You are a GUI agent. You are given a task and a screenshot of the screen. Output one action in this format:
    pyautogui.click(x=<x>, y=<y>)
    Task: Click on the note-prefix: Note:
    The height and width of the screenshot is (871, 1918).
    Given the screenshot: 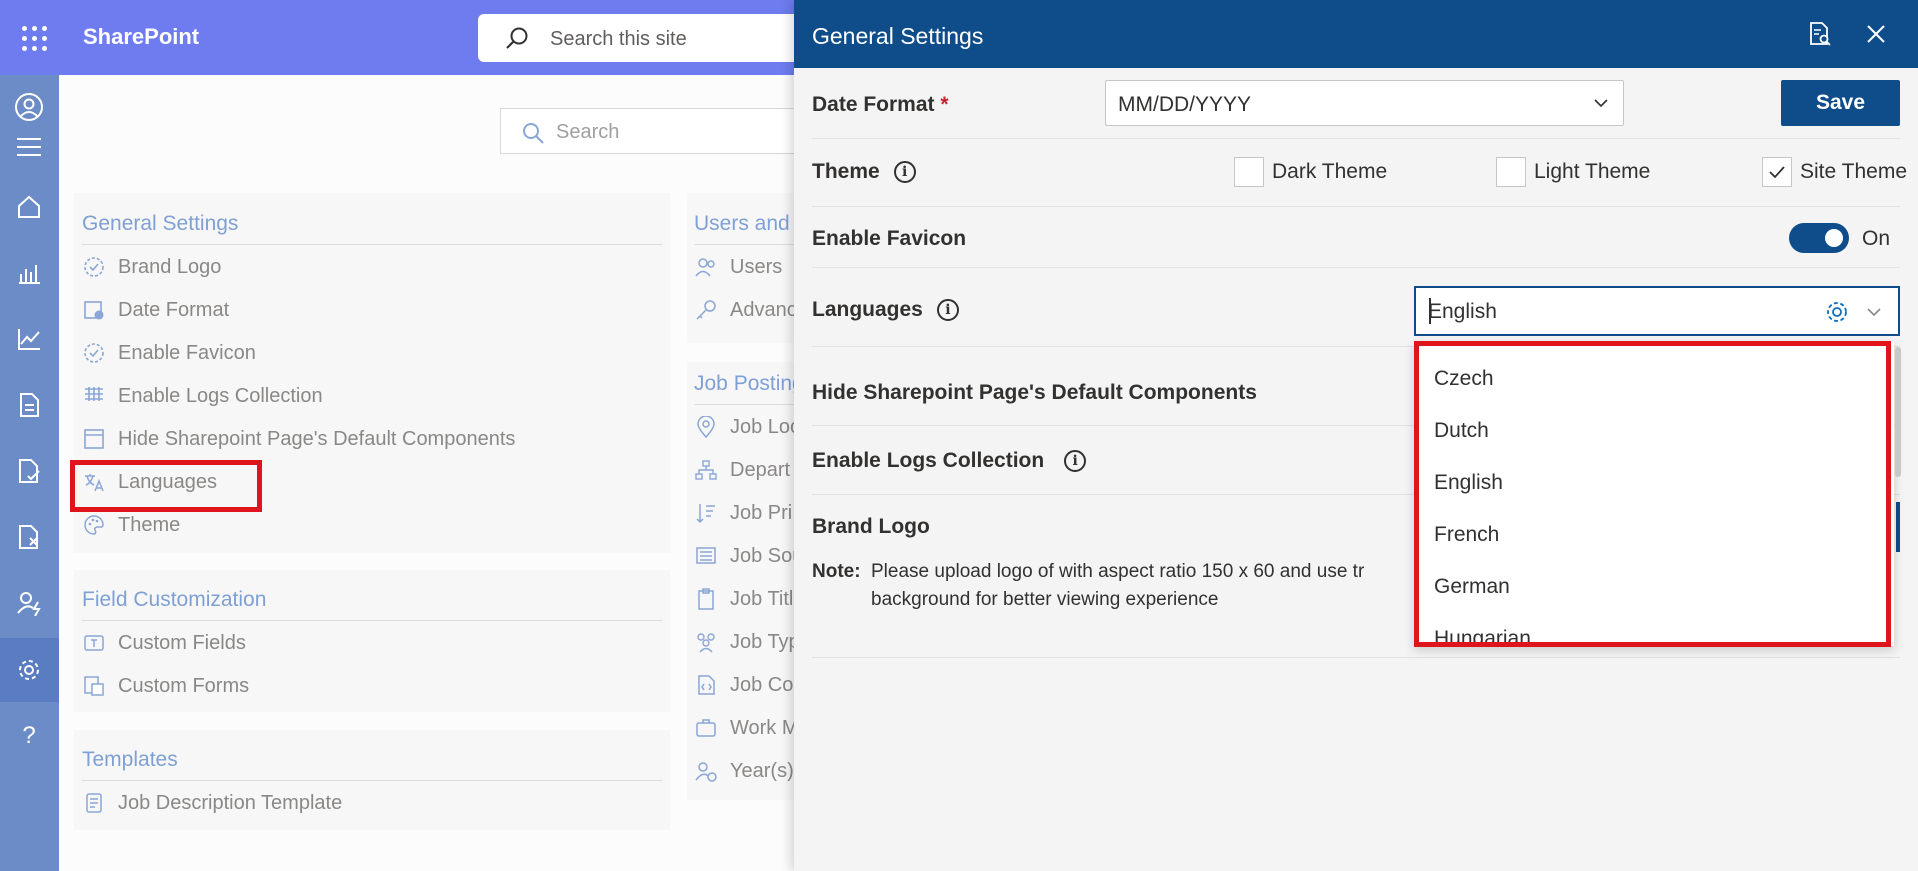 What is the action you would take?
    pyautogui.click(x=836, y=571)
    